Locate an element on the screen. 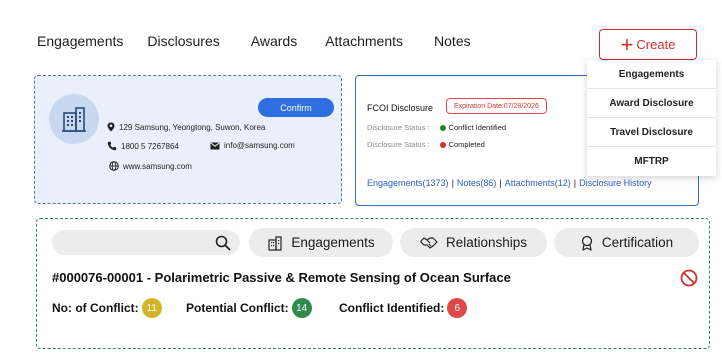 This screenshot has width=722, height=361. location-pin-icon is located at coordinates (111, 127).